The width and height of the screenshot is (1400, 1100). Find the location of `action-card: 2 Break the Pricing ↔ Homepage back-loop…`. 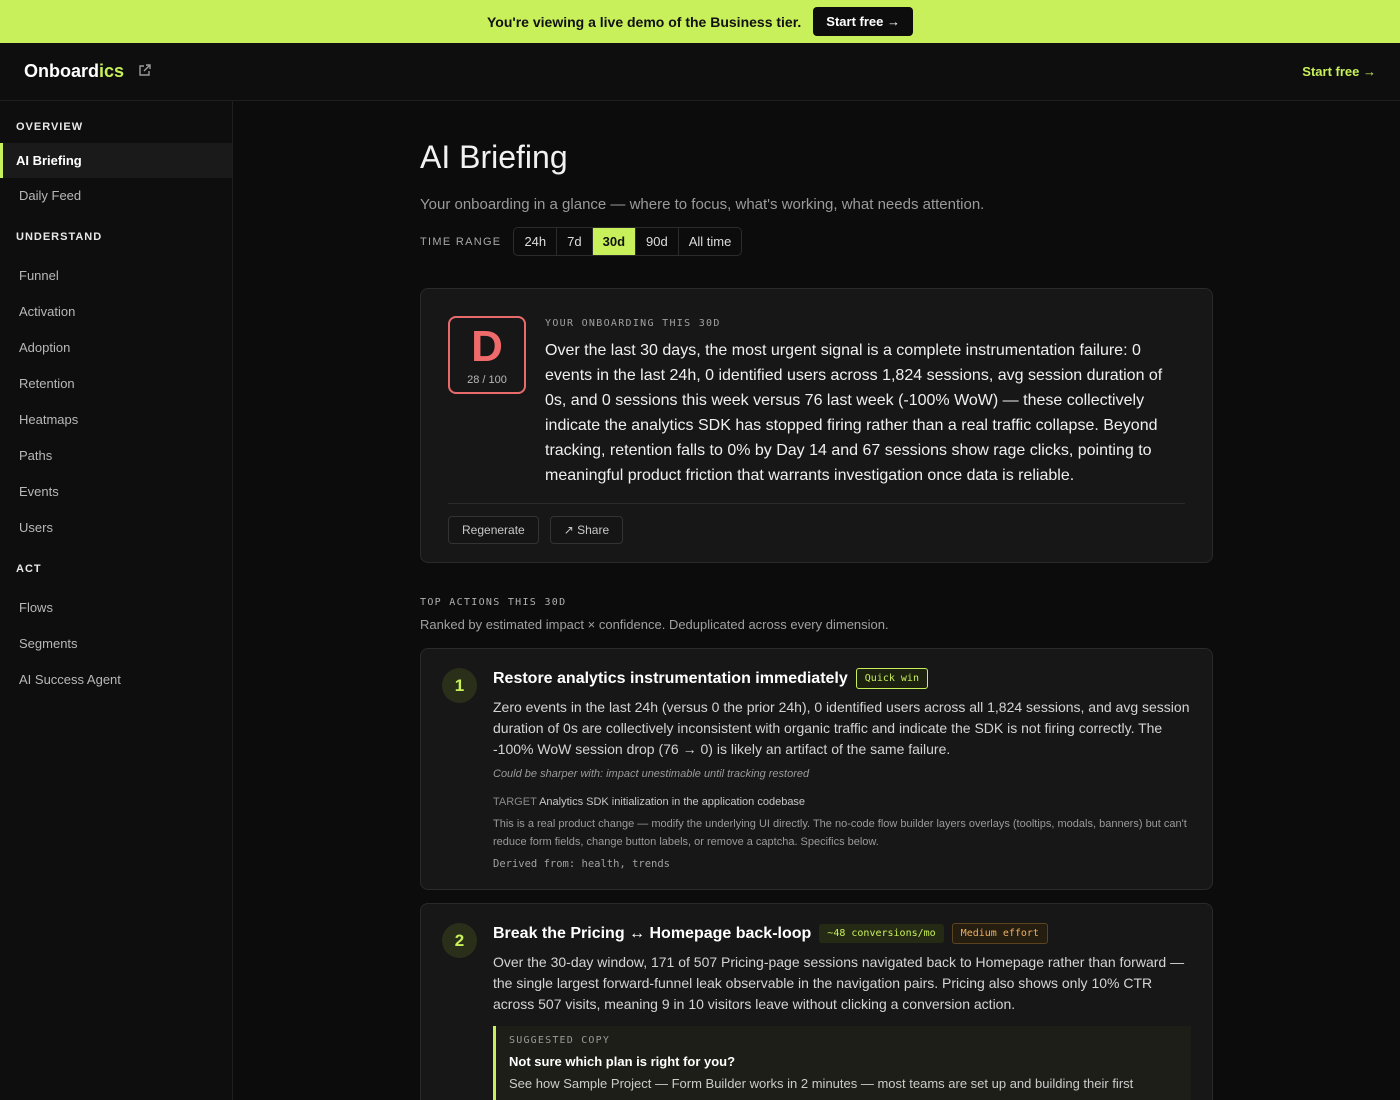

action-card: 2 Break the Pricing ↔ Homepage back-loop… is located at coordinates (816, 1001).